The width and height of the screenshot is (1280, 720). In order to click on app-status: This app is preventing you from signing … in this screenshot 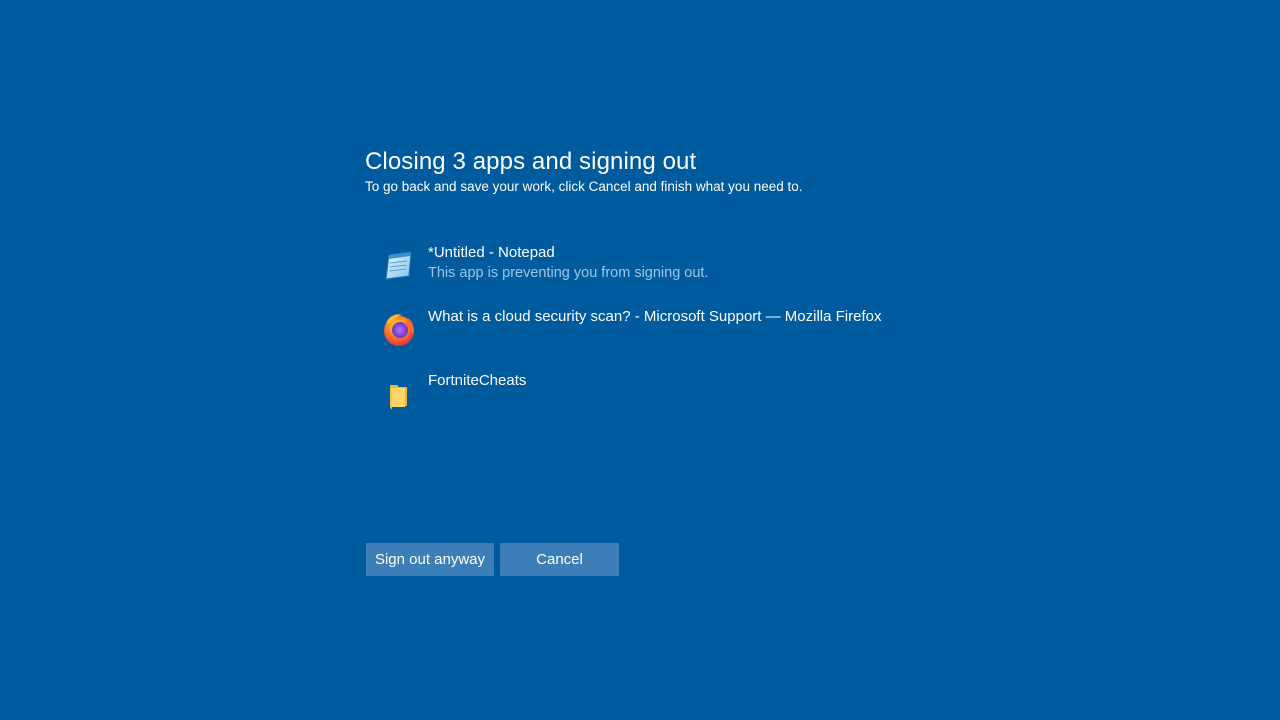, I will do `click(568, 273)`.